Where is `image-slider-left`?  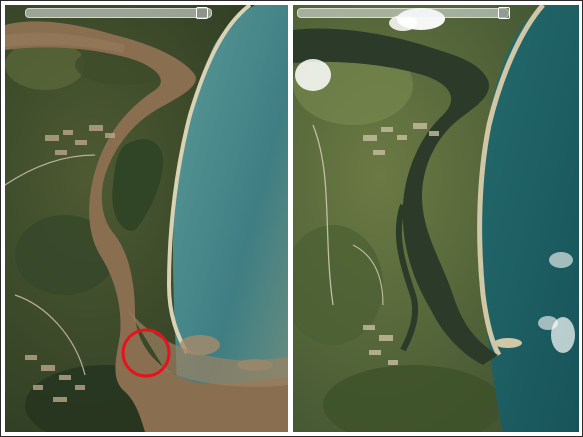 image-slider-left is located at coordinates (118, 13).